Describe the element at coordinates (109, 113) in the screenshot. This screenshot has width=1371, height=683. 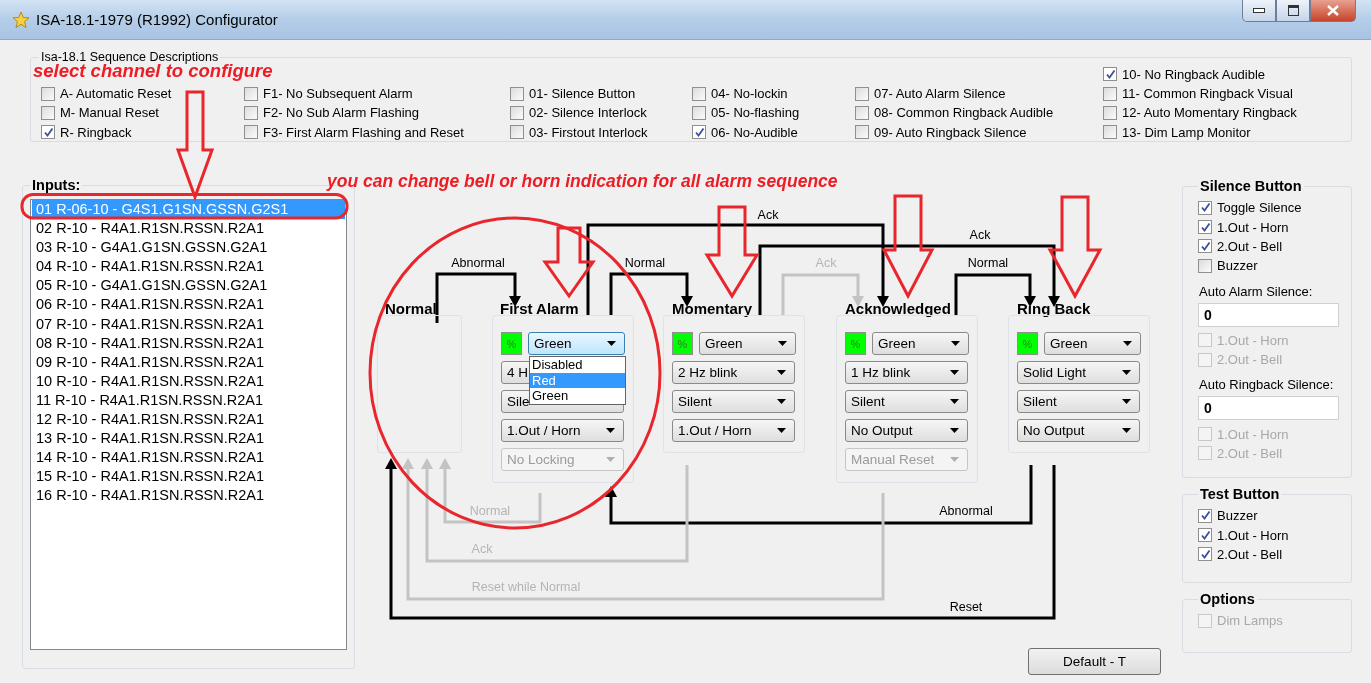
I see `checkbox-label: M- Manual Reset` at that location.